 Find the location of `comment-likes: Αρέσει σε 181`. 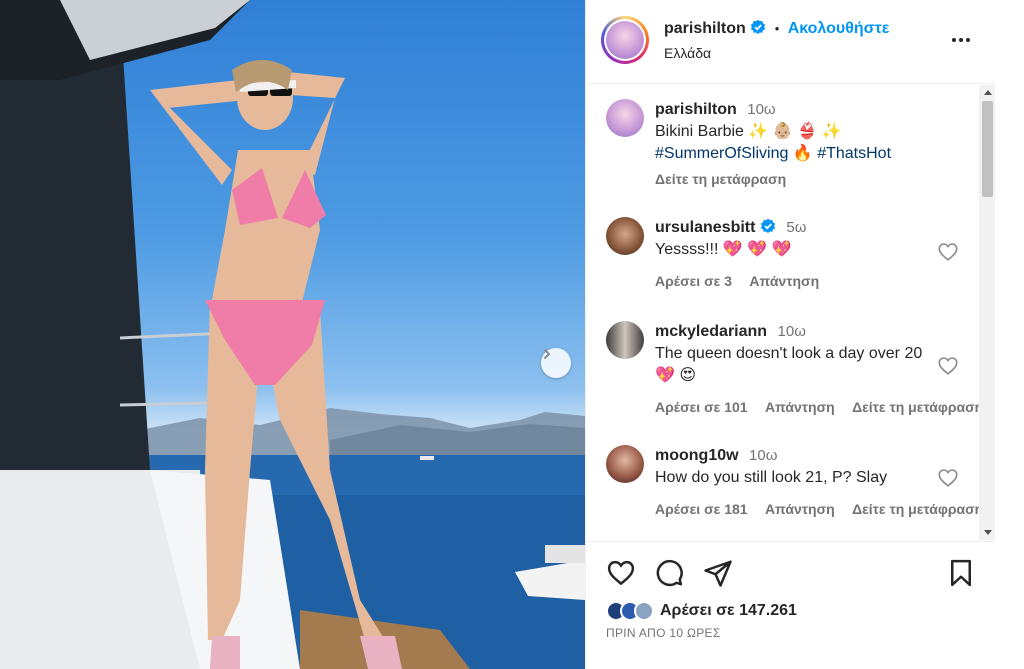

comment-likes: Αρέσει σε 181 is located at coordinates (701, 509).